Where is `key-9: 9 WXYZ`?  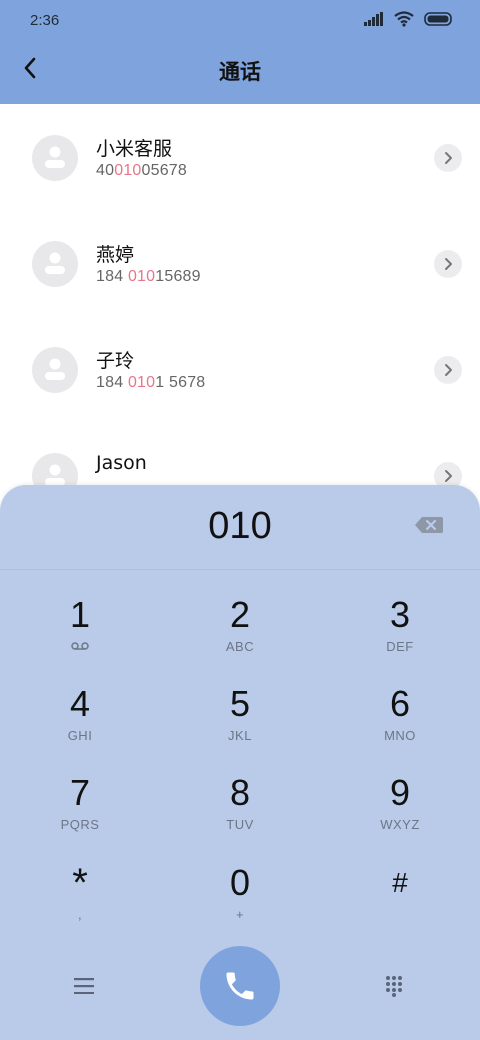 key-9: 9 WXYZ is located at coordinates (400, 817).